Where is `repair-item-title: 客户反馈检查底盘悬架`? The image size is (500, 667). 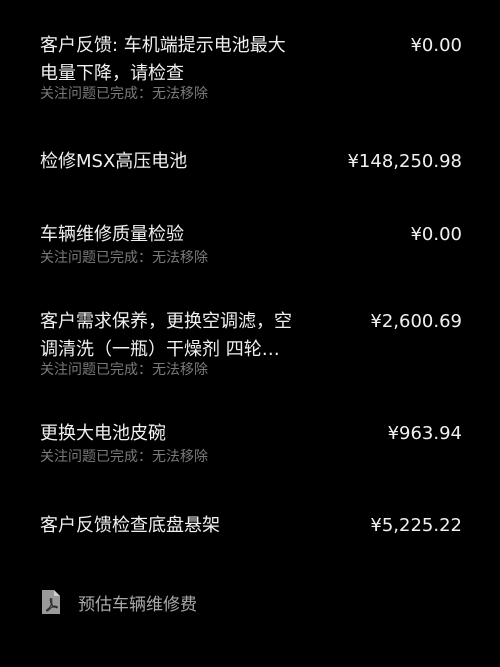 repair-item-title: 客户反馈检查底盘悬架 is located at coordinates (130, 525).